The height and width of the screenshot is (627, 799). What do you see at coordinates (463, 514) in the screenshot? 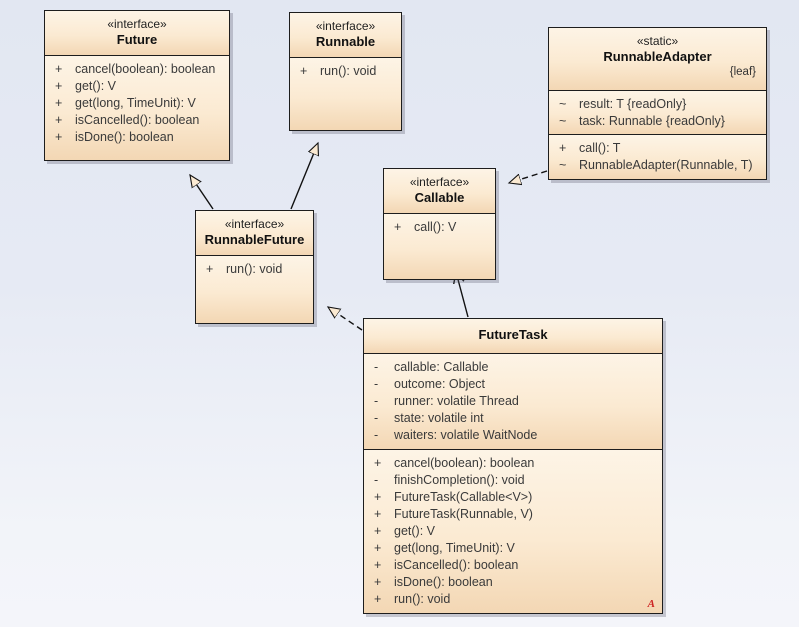
I see `member-label: FutureTask(Runnable, V)` at bounding box center [463, 514].